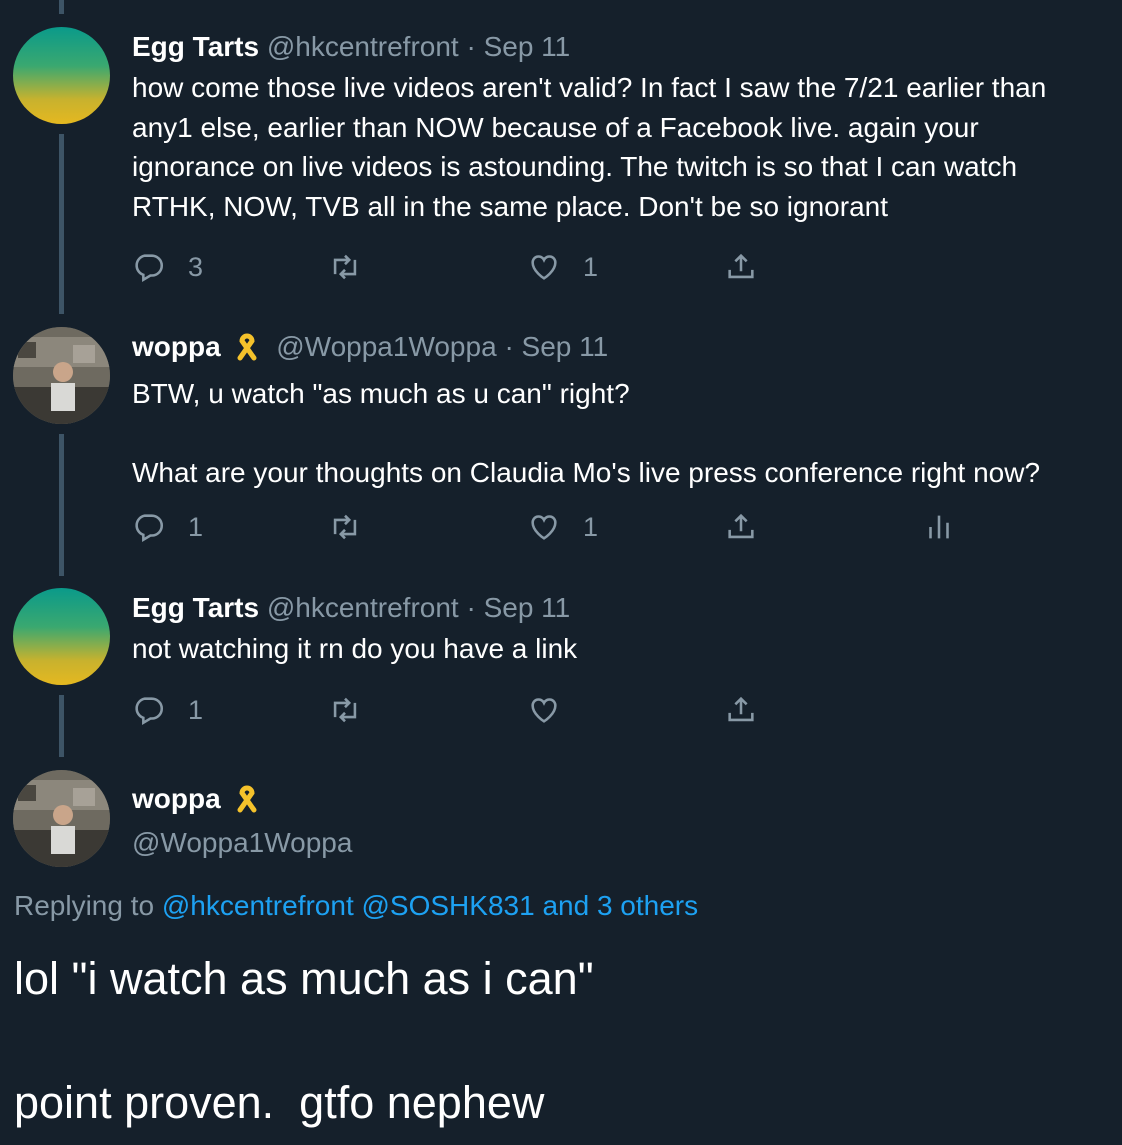 The width and height of the screenshot is (1122, 1145). I want to click on tweet-text: not watching it rn do you have a link, so click(355, 648).